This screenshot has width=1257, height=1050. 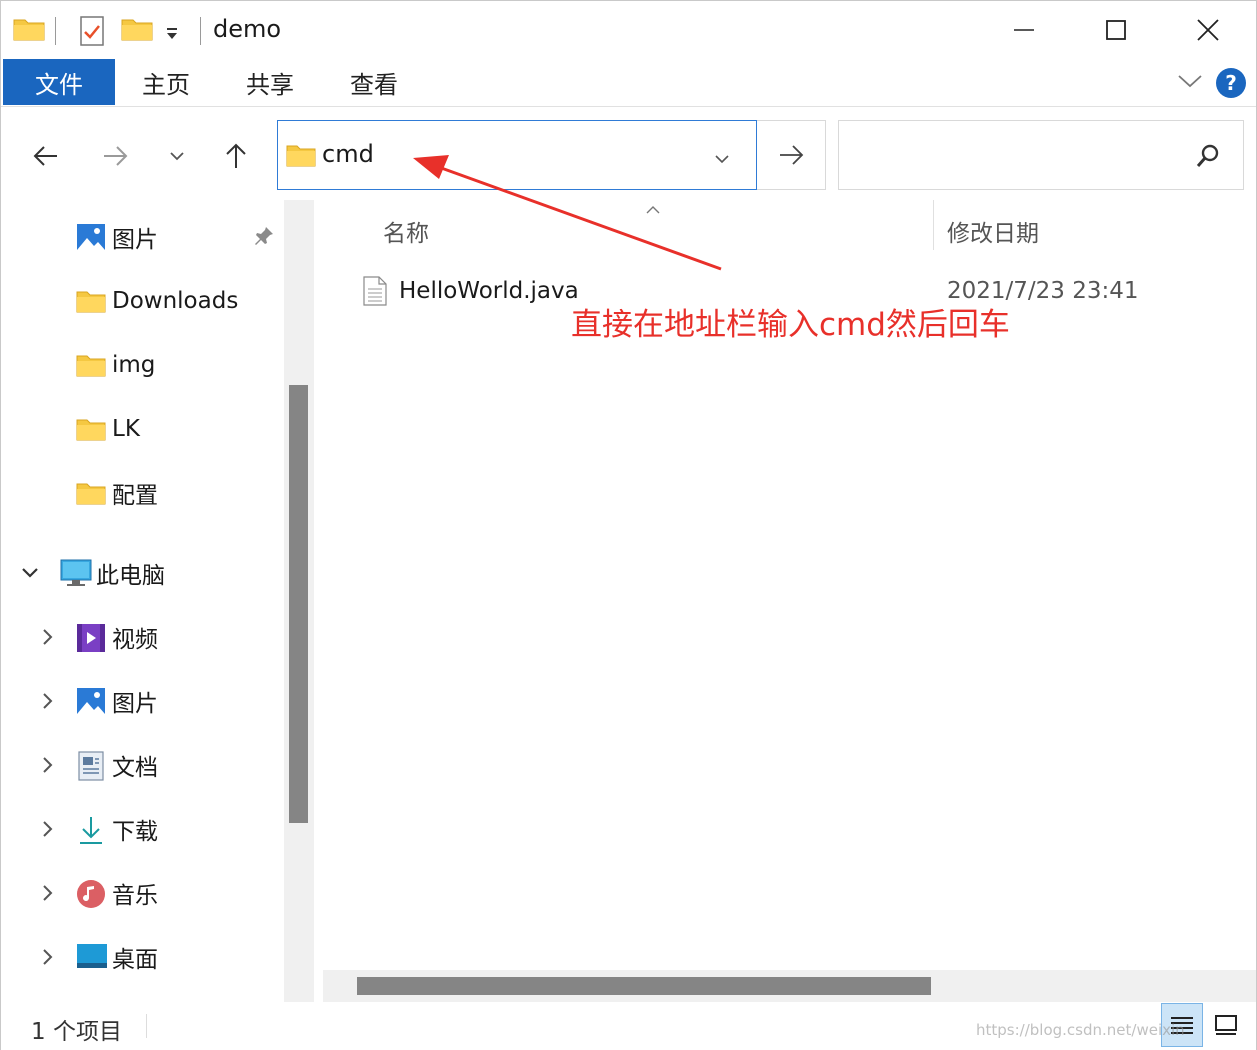 What do you see at coordinates (135, 640) in the screenshot?
I see `sidebar-item-label: 视频` at bounding box center [135, 640].